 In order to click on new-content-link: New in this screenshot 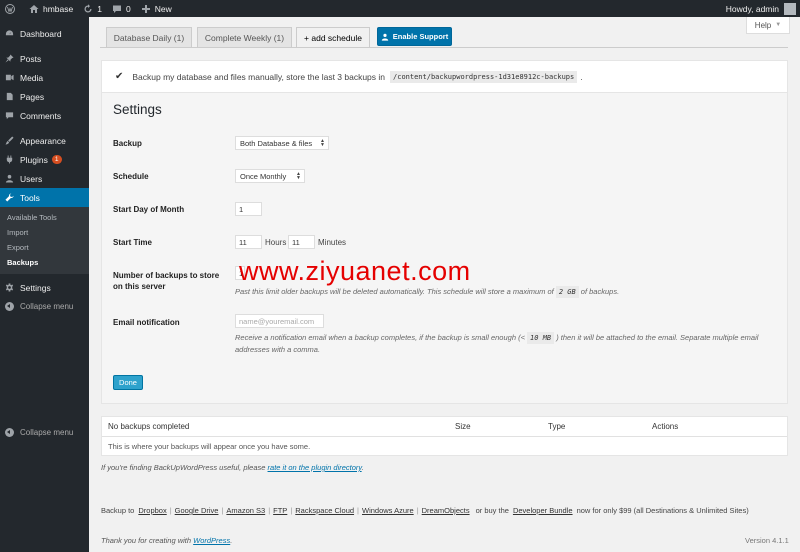, I will do `click(156, 8)`.